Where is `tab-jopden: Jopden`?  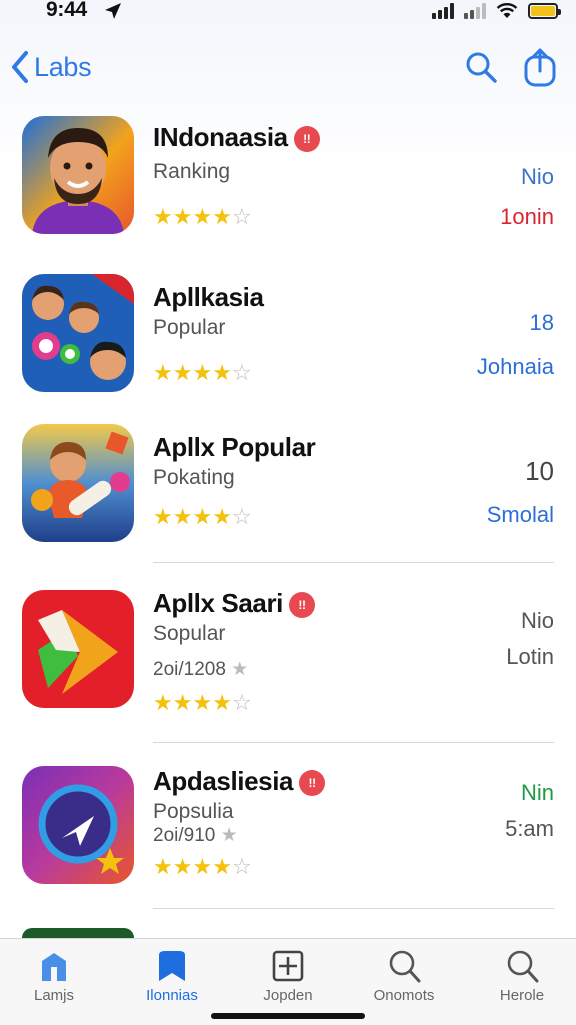
tab-jopden: Jopden is located at coordinates (288, 976).